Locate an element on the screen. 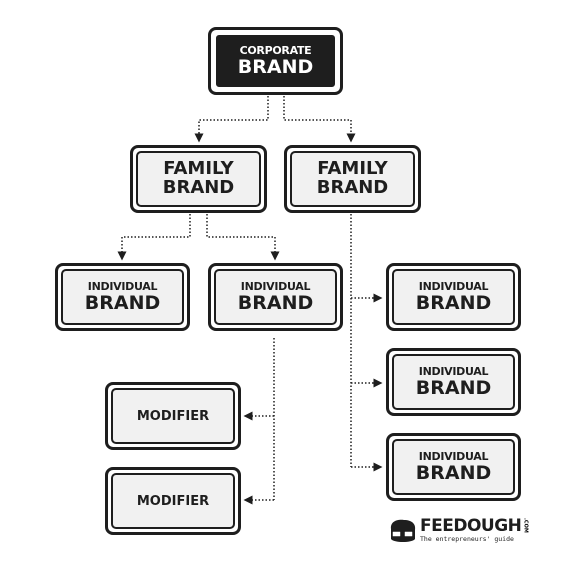 The image size is (576, 576). connector-family1-individual1 is located at coordinates (154, 237).